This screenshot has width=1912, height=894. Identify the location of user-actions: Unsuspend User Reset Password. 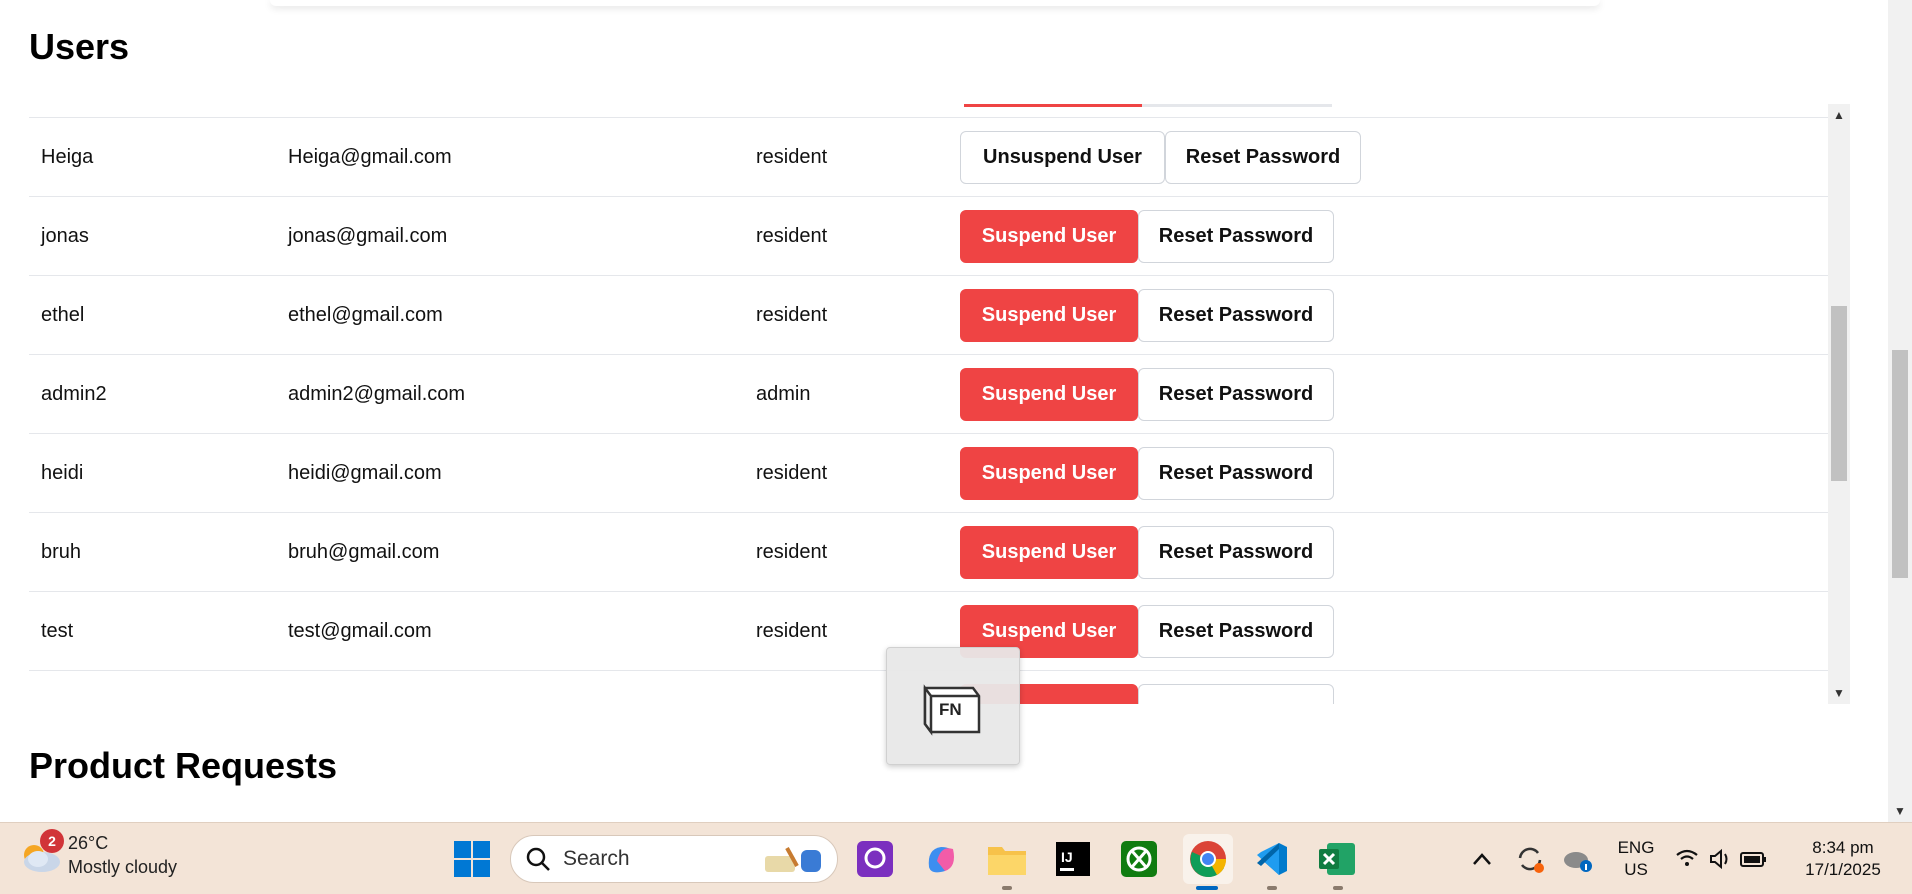
(1160, 157).